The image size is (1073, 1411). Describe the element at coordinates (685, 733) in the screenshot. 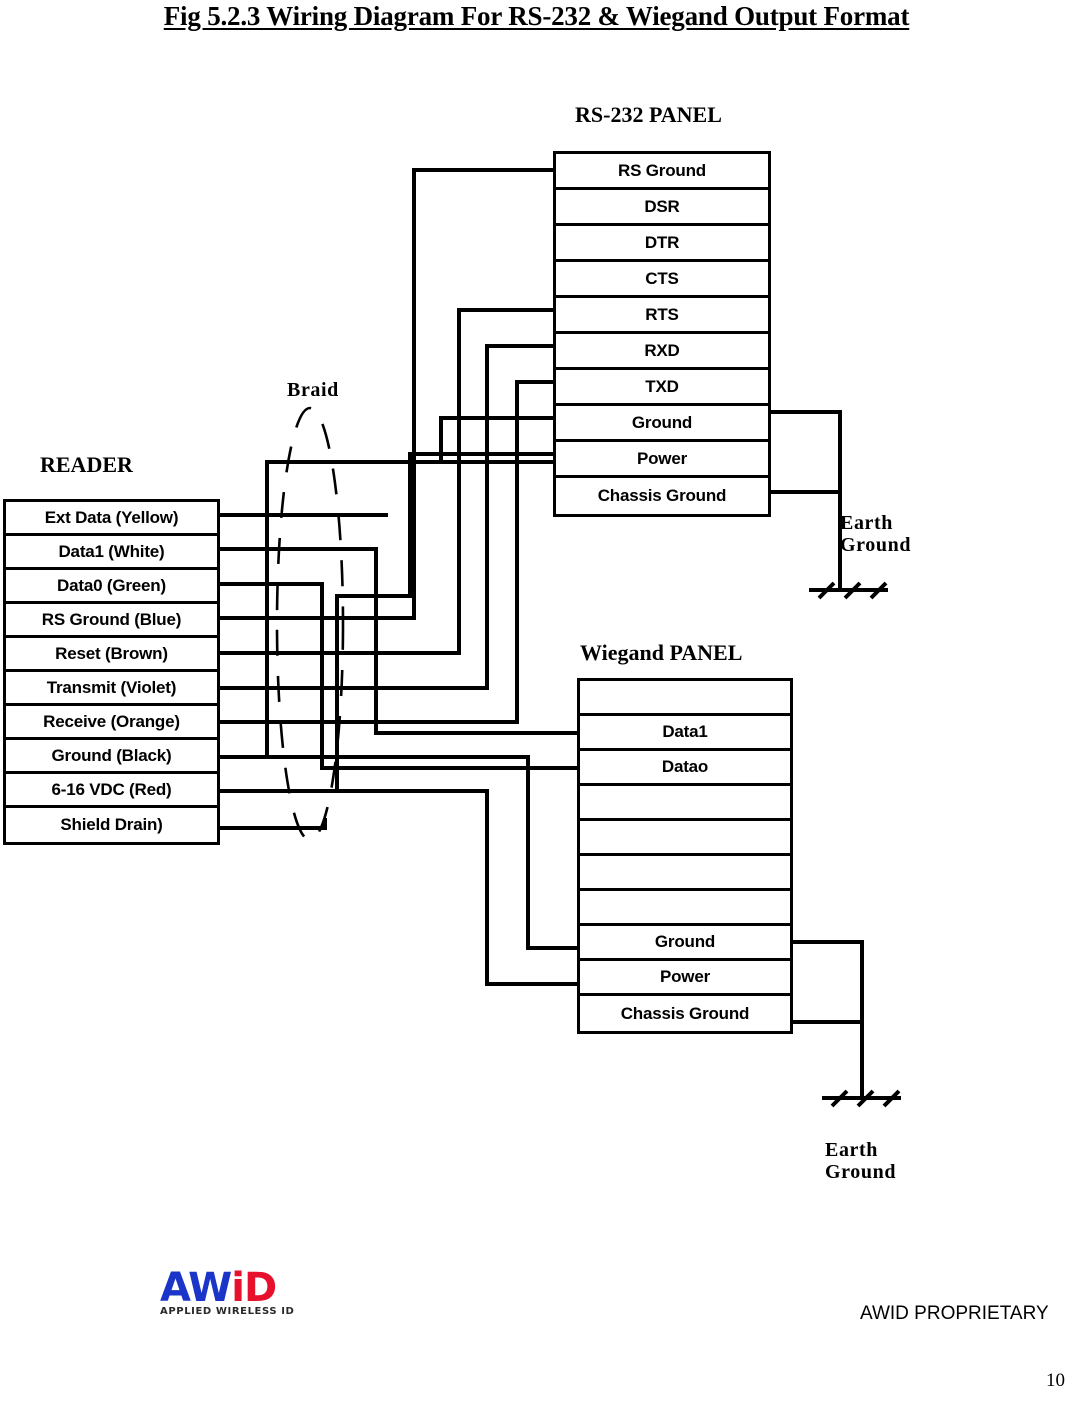

I see `wiegand-row-data1: Data1` at that location.